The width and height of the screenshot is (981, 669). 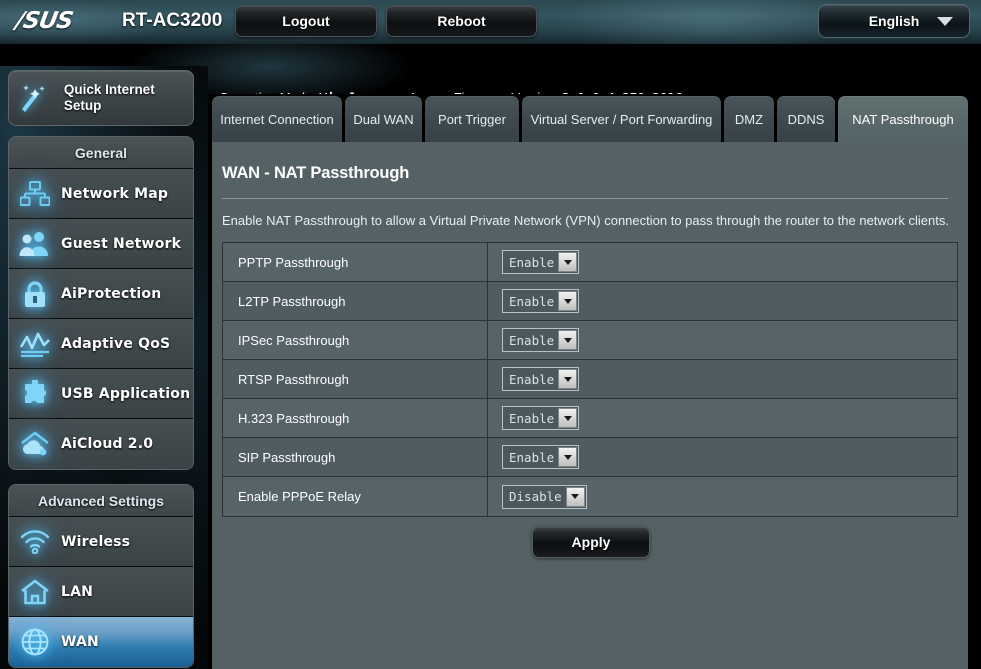 I want to click on router-model-name: RT-AC3200, so click(x=172, y=20).